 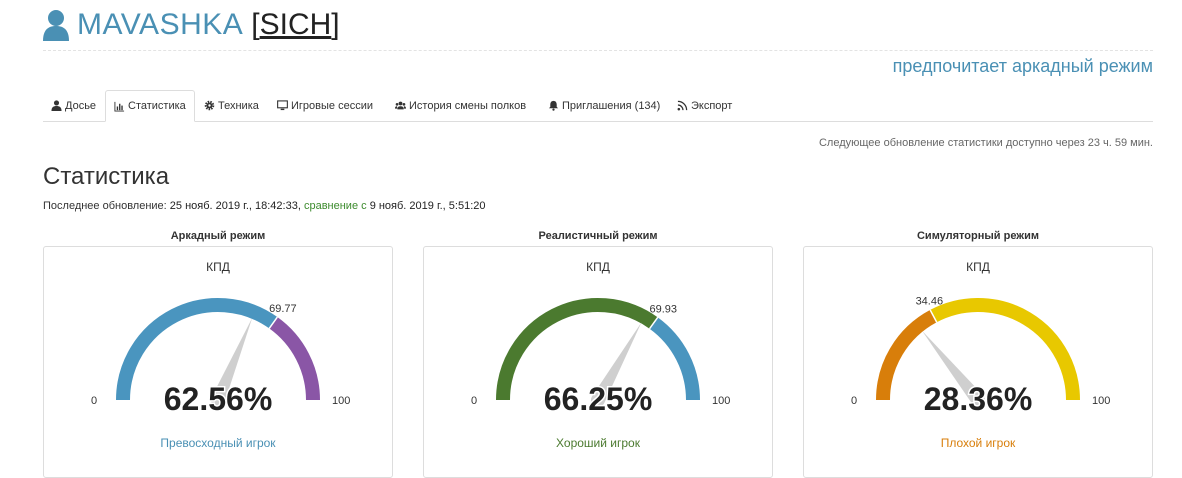 What do you see at coordinates (218, 362) in the screenshot?
I see `gauge-panel-arcade: КПД 69.77 0 100 62.56% Превосходный игрок` at bounding box center [218, 362].